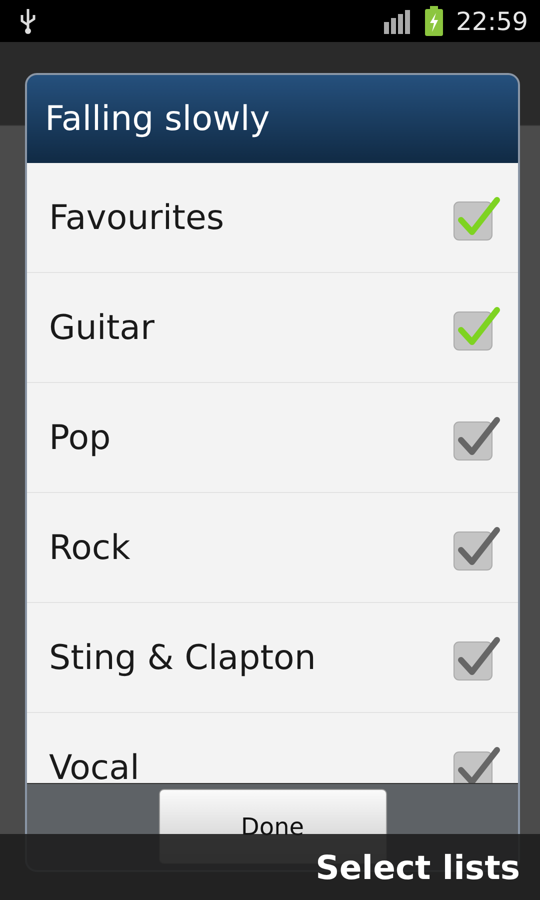 Image resolution: width=540 pixels, height=900 pixels. I want to click on list-item: Favourites, so click(272, 218).